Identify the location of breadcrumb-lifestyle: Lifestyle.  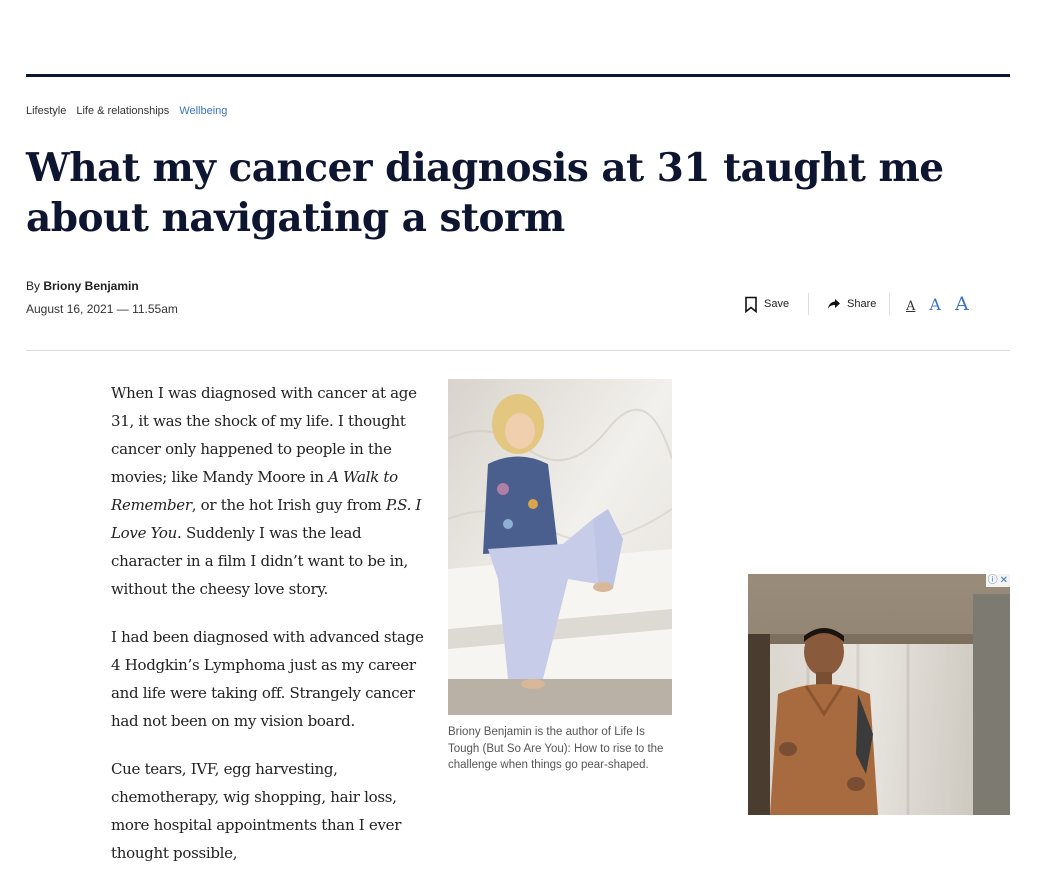
(46, 111).